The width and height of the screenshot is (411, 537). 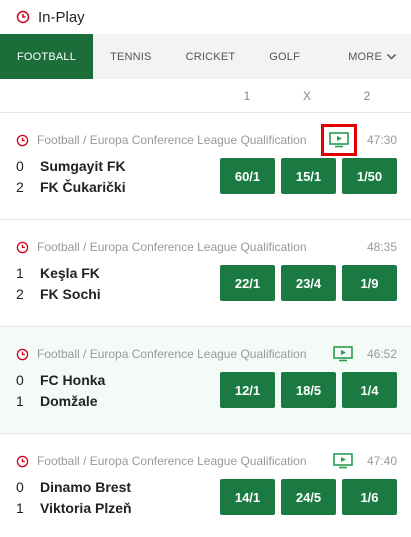 I want to click on odds-away-button: 1/9, so click(x=369, y=283).